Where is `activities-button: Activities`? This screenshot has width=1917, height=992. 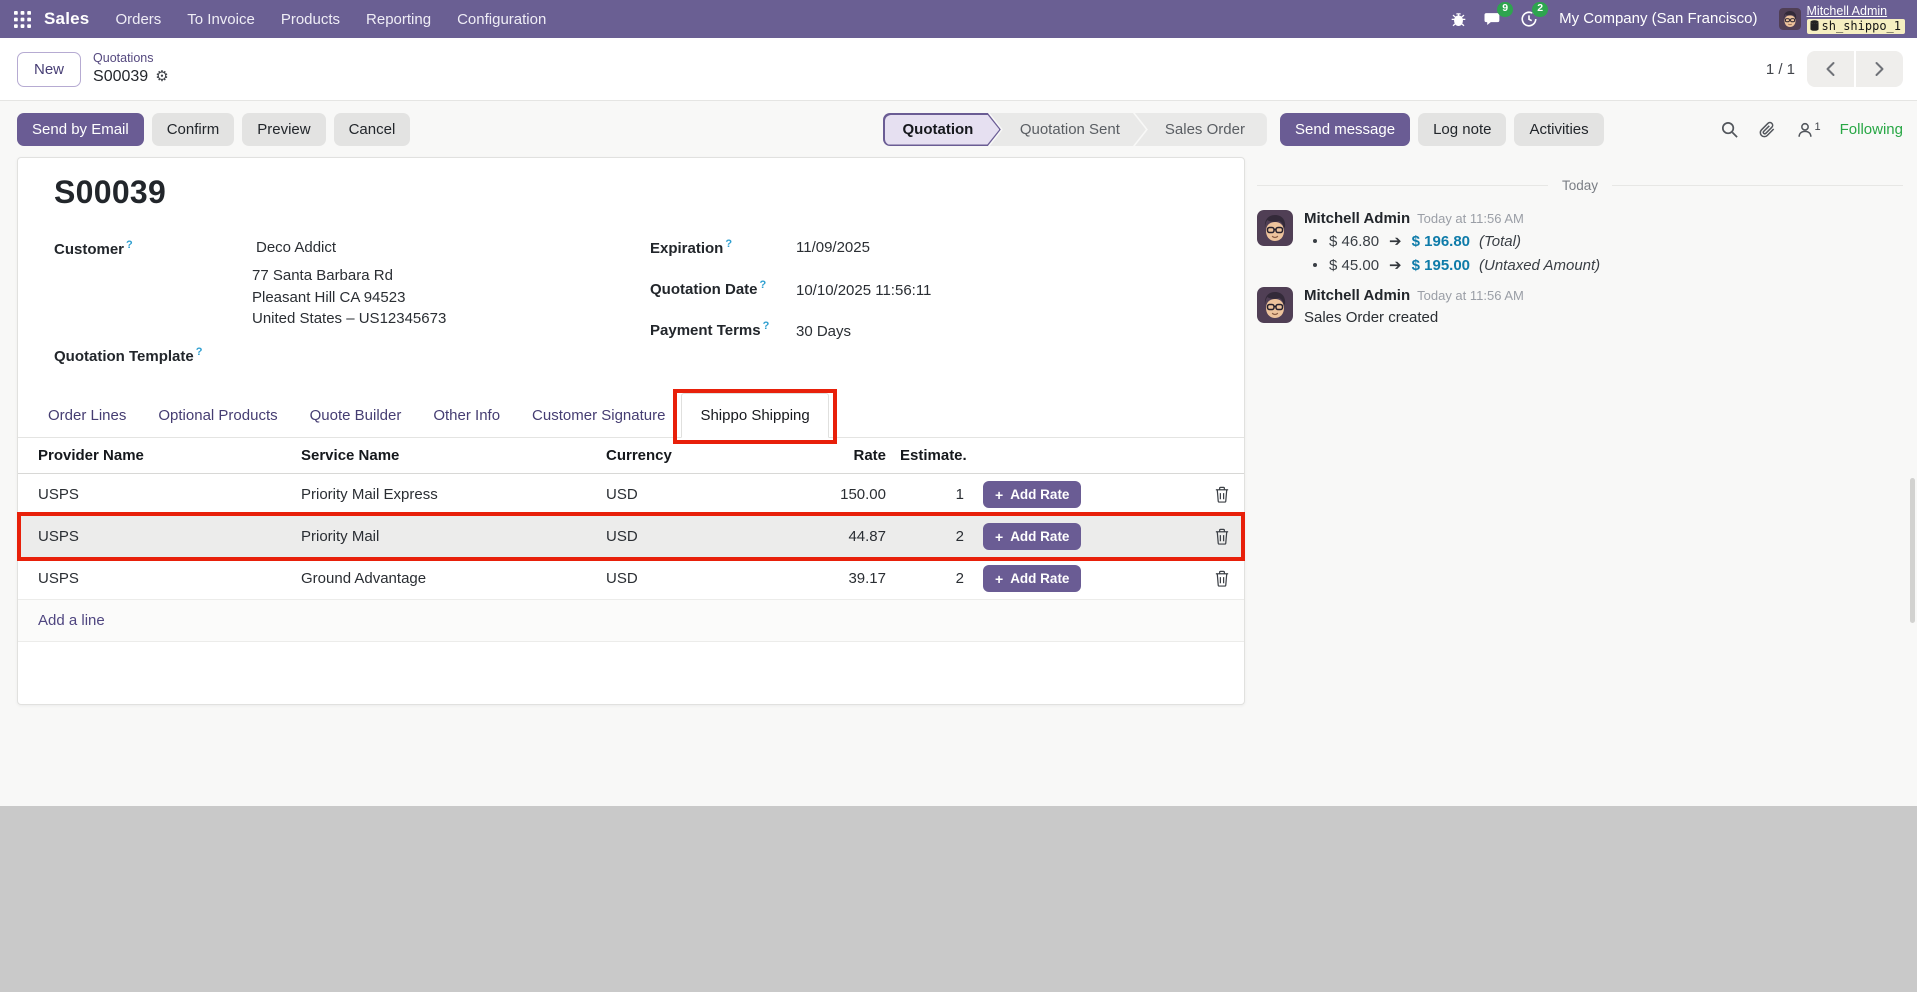 activities-button: Activities is located at coordinates (1559, 129).